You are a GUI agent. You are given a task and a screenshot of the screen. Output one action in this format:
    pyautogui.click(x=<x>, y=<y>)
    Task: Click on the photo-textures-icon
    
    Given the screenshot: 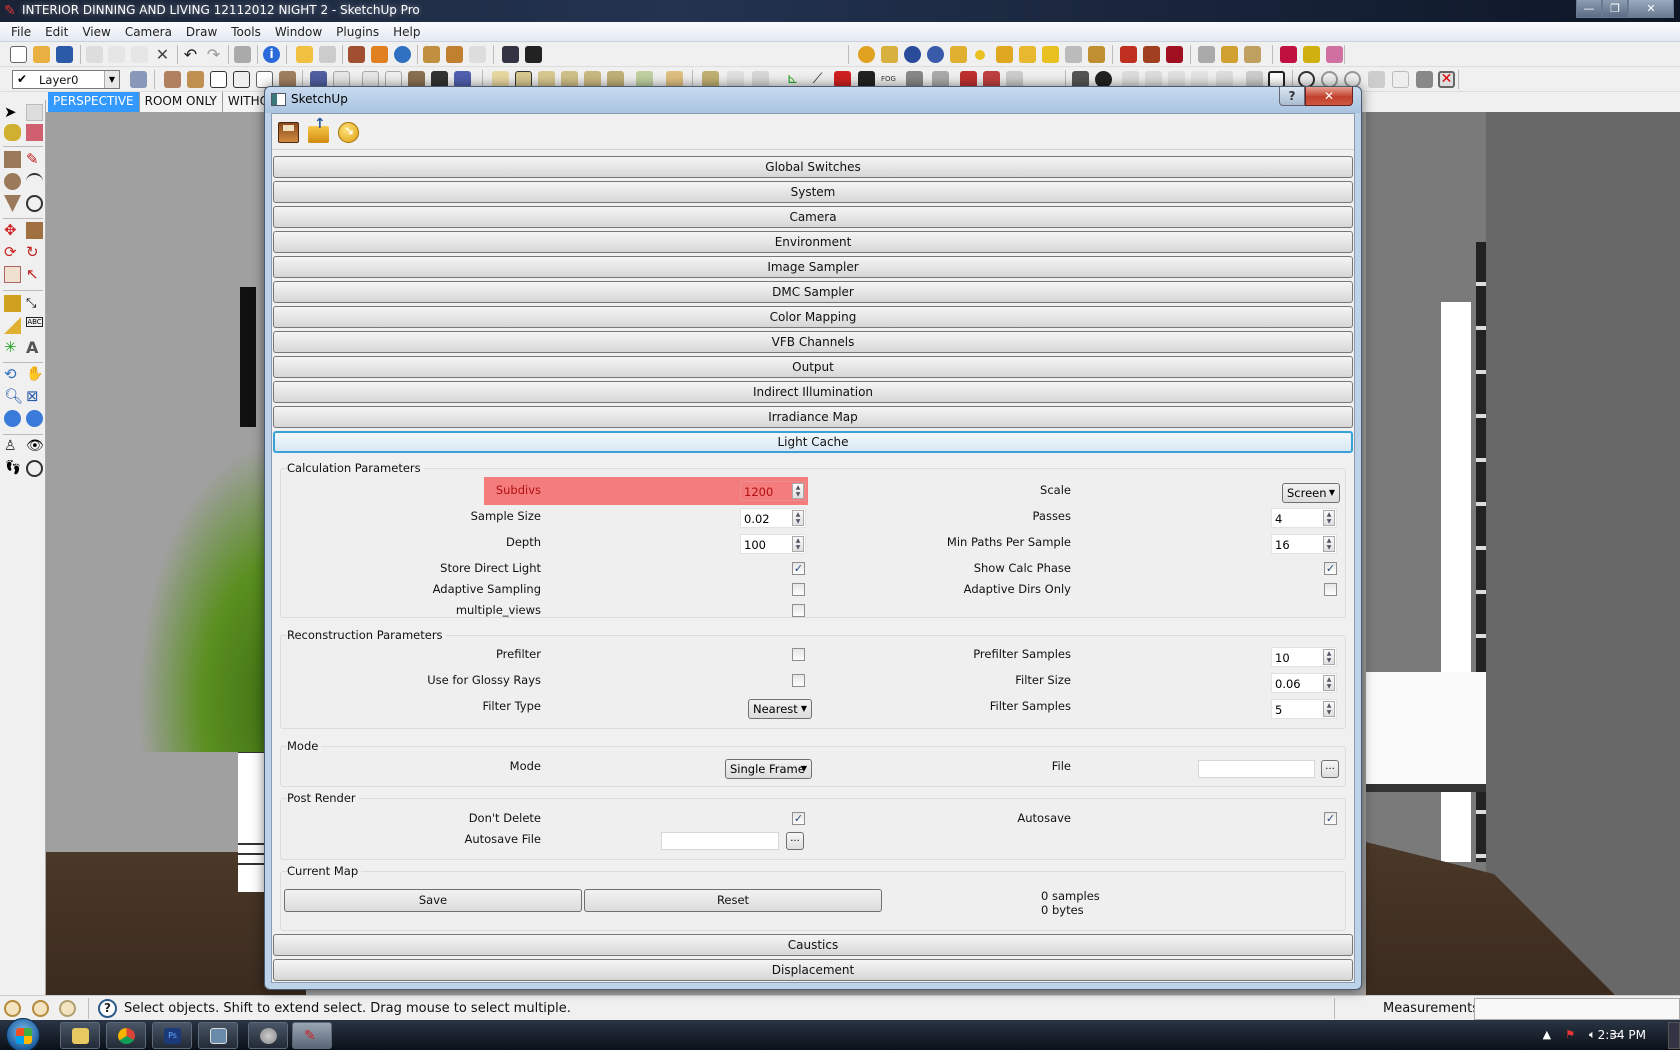 What is the action you would take?
    pyautogui.click(x=356, y=54)
    